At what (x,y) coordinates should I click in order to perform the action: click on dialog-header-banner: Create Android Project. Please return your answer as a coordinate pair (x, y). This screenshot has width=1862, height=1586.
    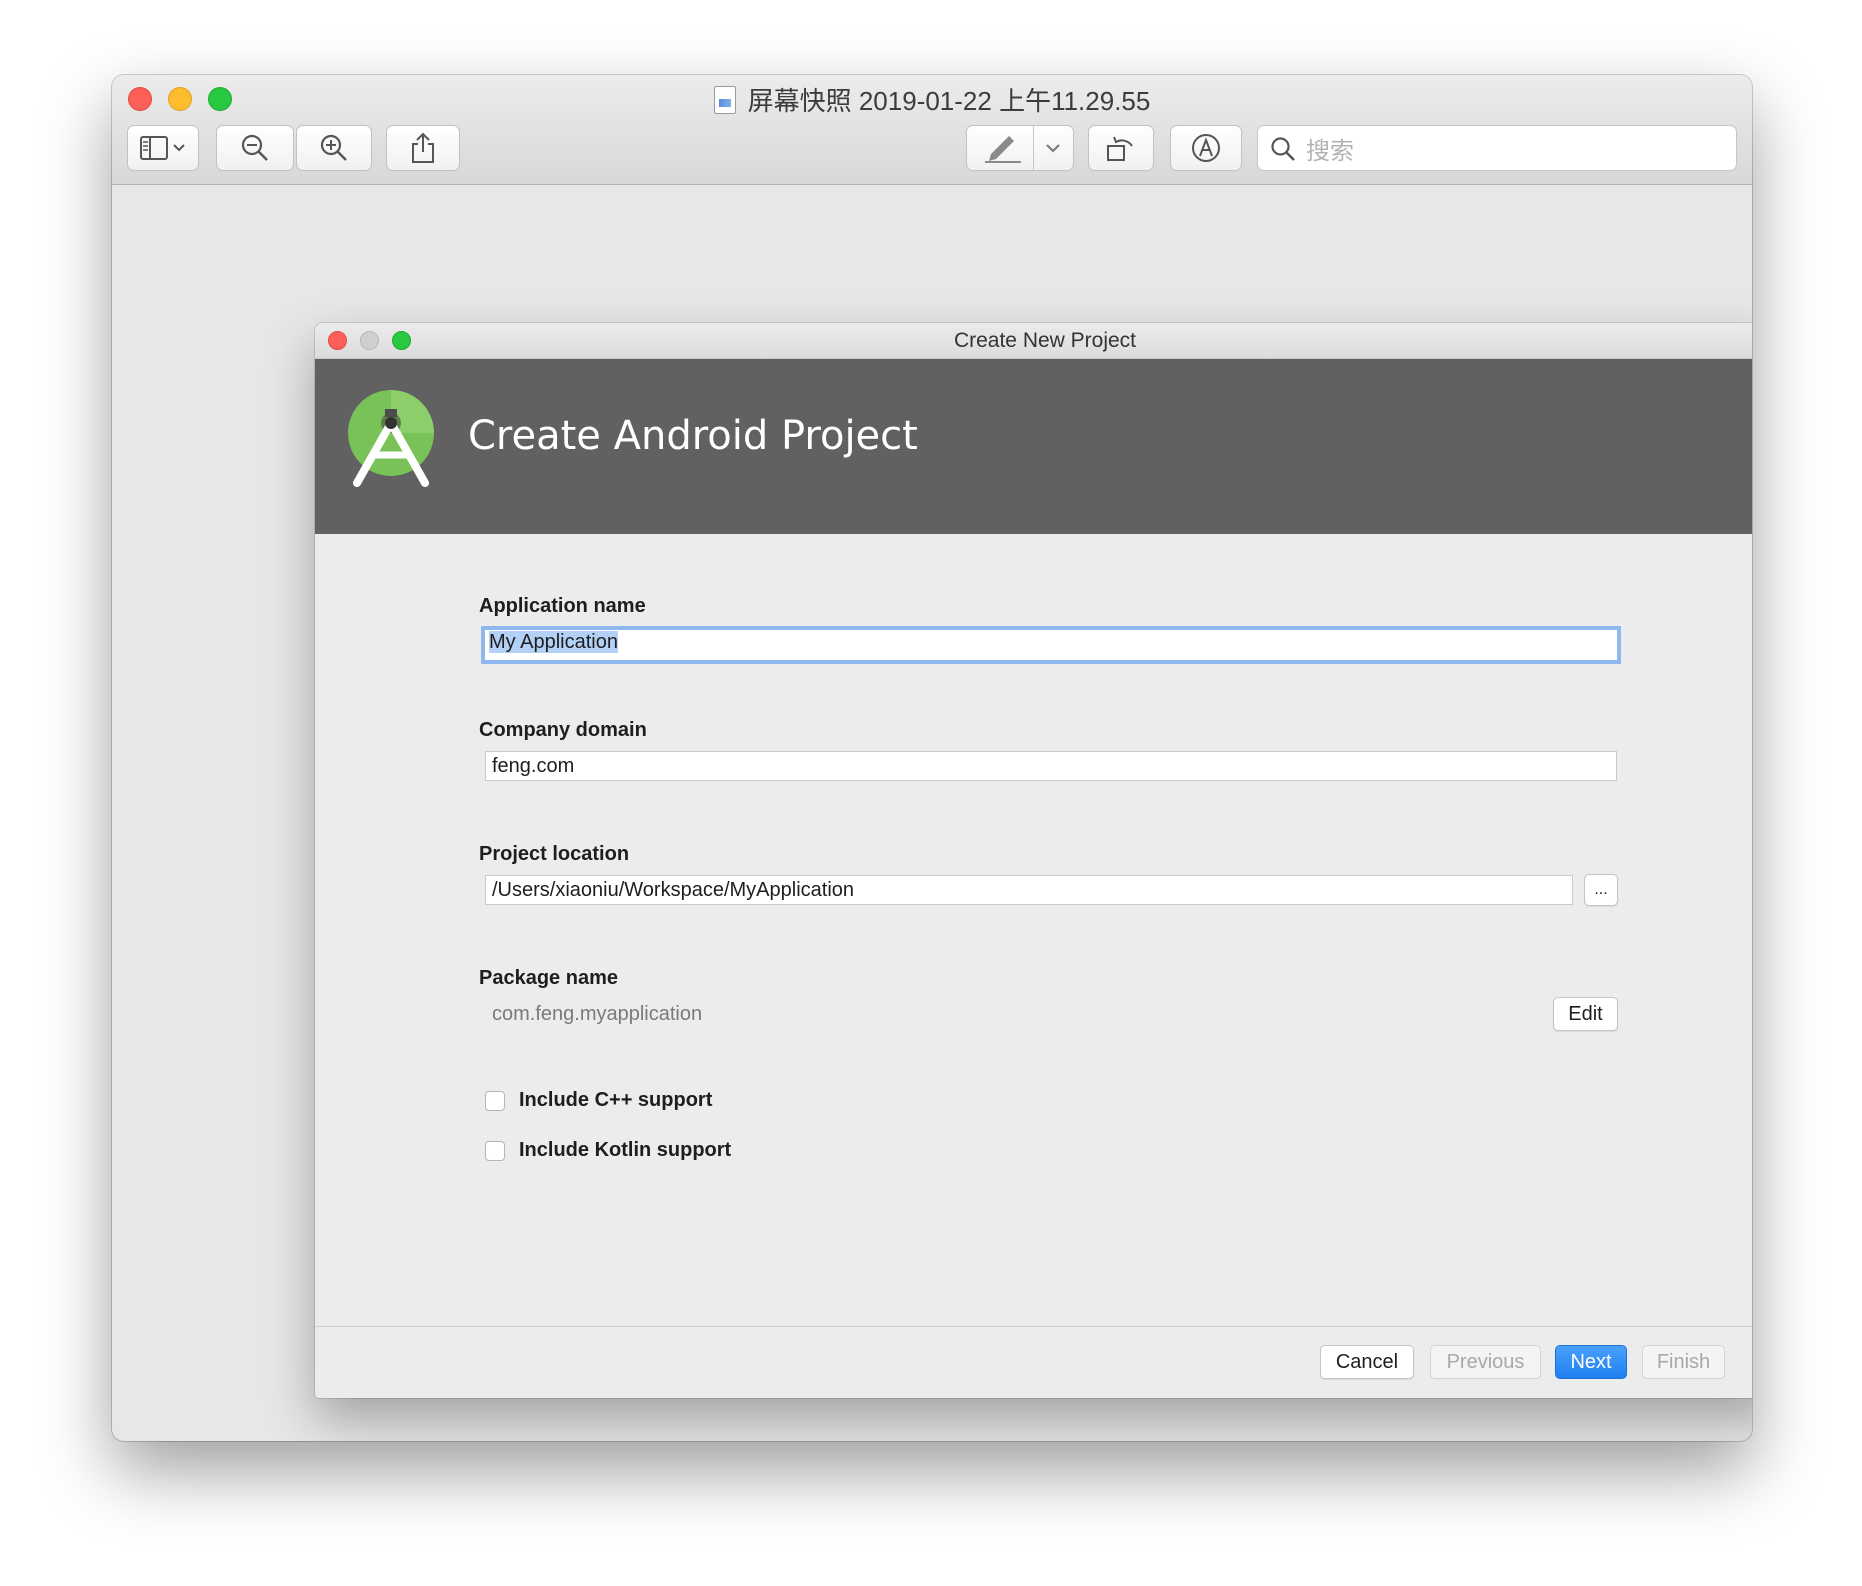
    Looking at the image, I should click on (1033, 446).